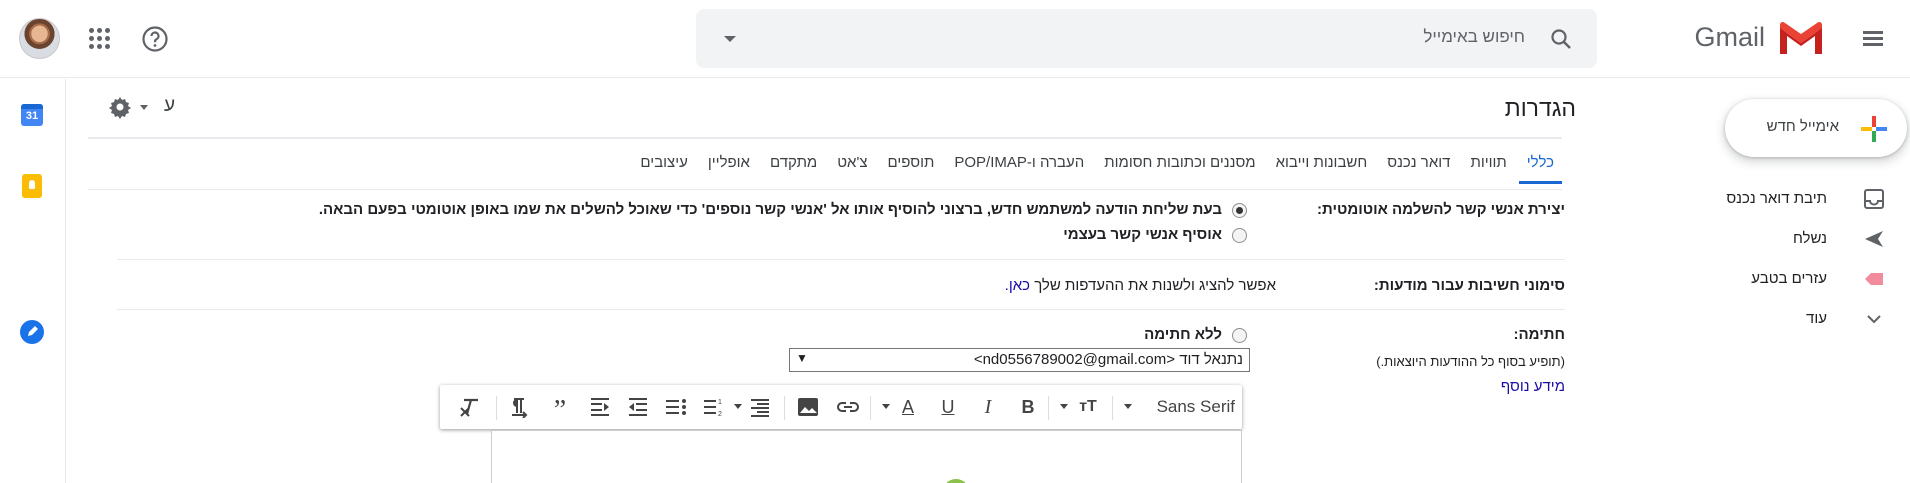  What do you see at coordinates (100, 39) in the screenshot?
I see `apps-grid-icon` at bounding box center [100, 39].